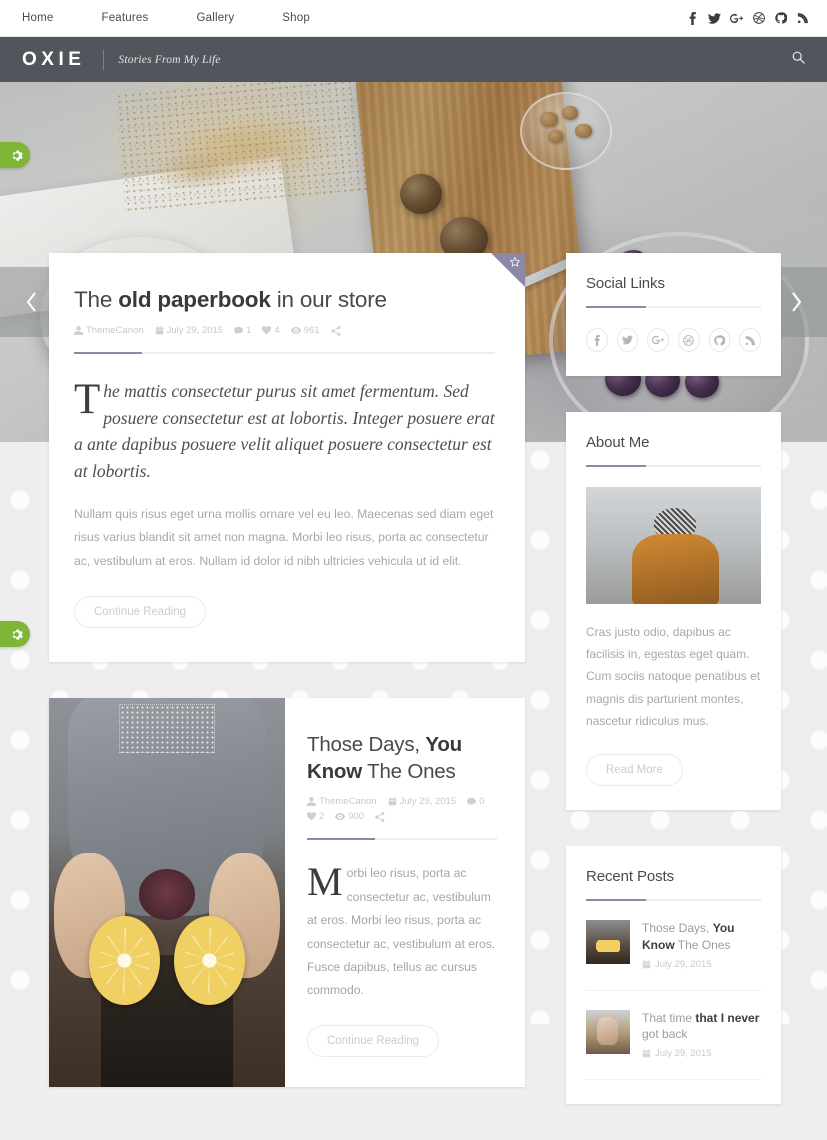 The height and width of the screenshot is (1140, 827). What do you see at coordinates (402, 809) in the screenshot?
I see `post-meta: ThemeCanon July 29, 2015 0 2 900` at bounding box center [402, 809].